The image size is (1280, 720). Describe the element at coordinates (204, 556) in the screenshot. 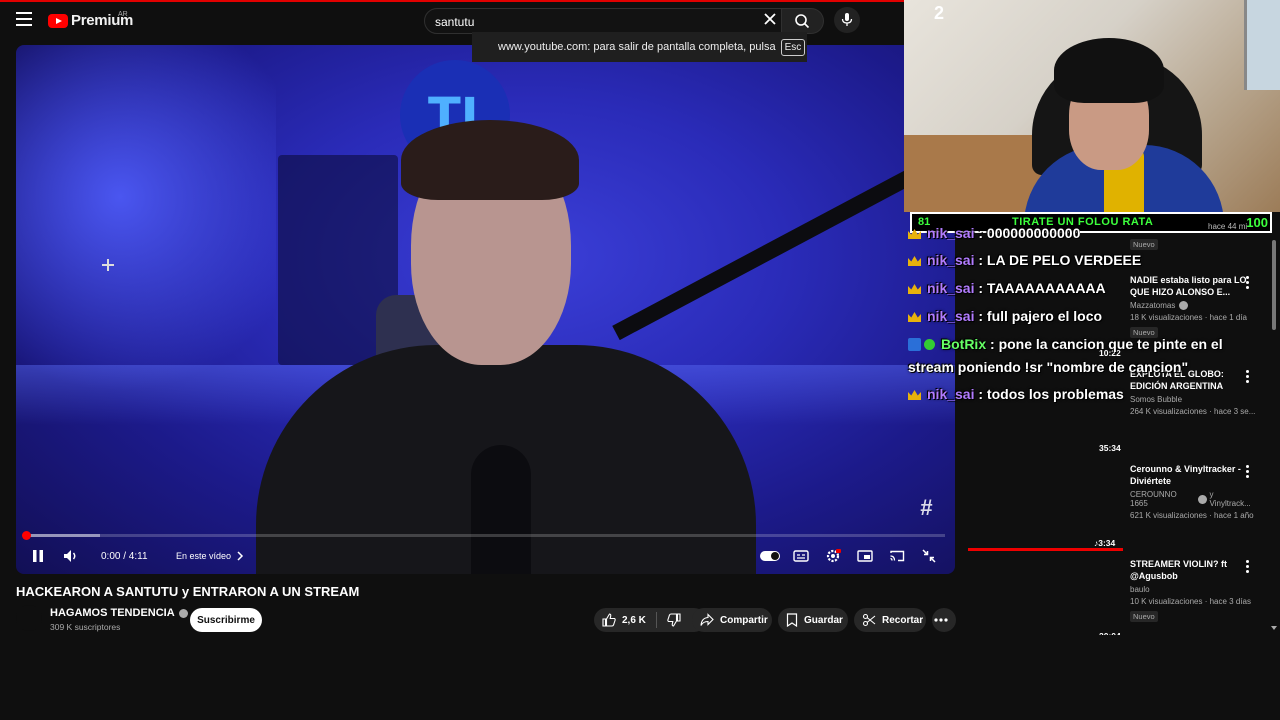

I see `chapter-label: En este vídeo` at that location.